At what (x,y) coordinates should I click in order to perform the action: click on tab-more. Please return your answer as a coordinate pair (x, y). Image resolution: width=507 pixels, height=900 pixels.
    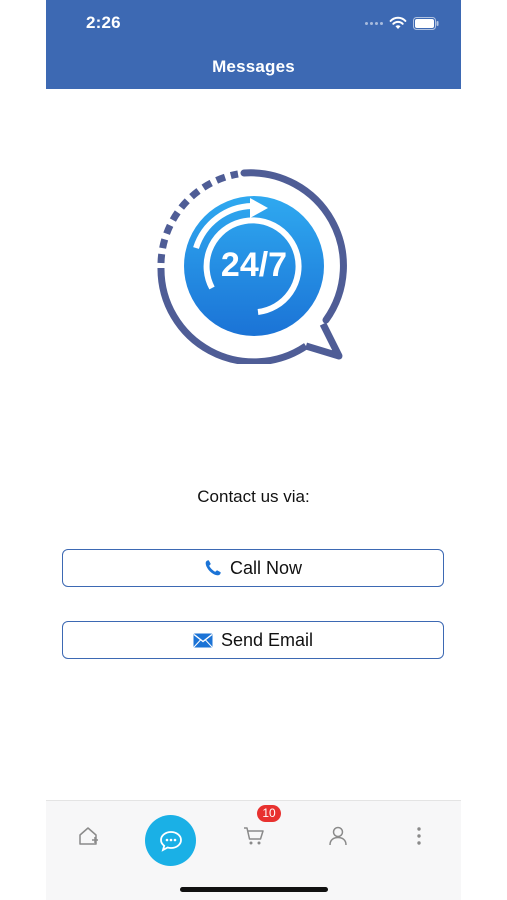
    Looking at the image, I should click on (419, 836).